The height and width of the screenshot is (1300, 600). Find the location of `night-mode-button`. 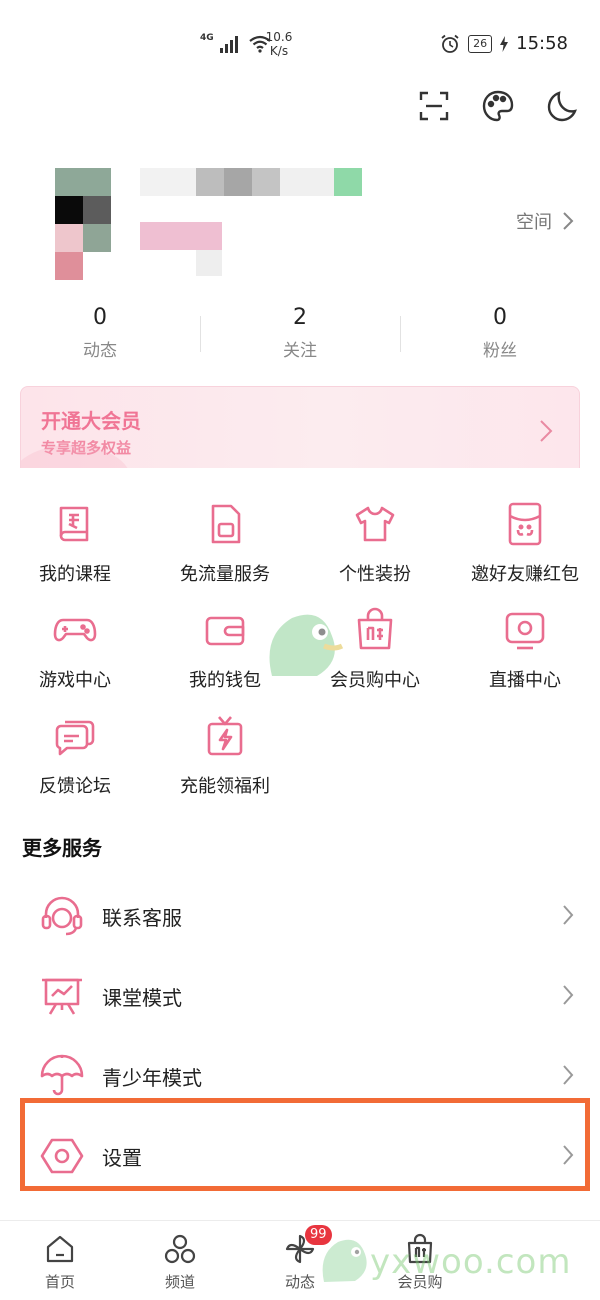

night-mode-button is located at coordinates (562, 106).